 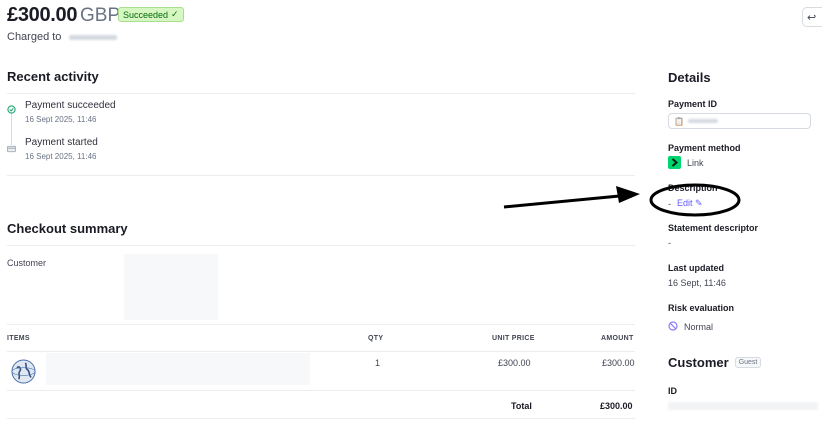 I want to click on globe-icon, so click(x=23, y=374).